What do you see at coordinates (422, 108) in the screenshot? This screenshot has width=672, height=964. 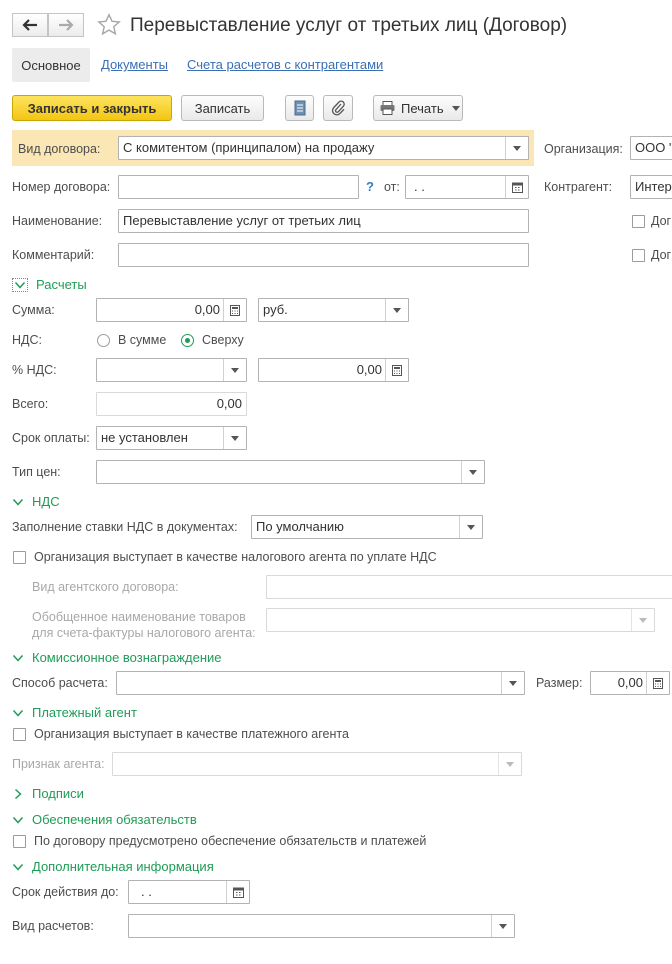 I see `print-label: Печать` at bounding box center [422, 108].